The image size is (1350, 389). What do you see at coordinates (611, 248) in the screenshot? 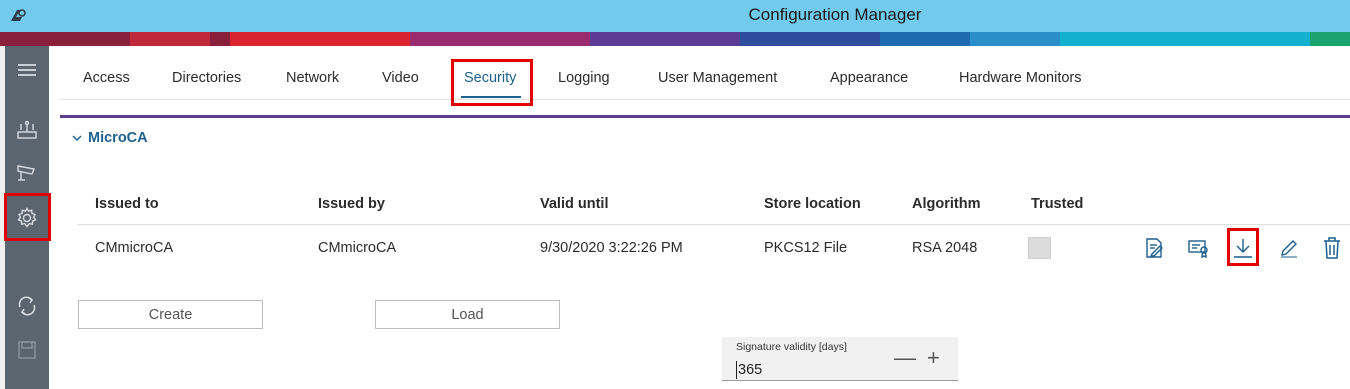
I see `cell-valid-until: 9/30/2020 3:22:26 PM` at bounding box center [611, 248].